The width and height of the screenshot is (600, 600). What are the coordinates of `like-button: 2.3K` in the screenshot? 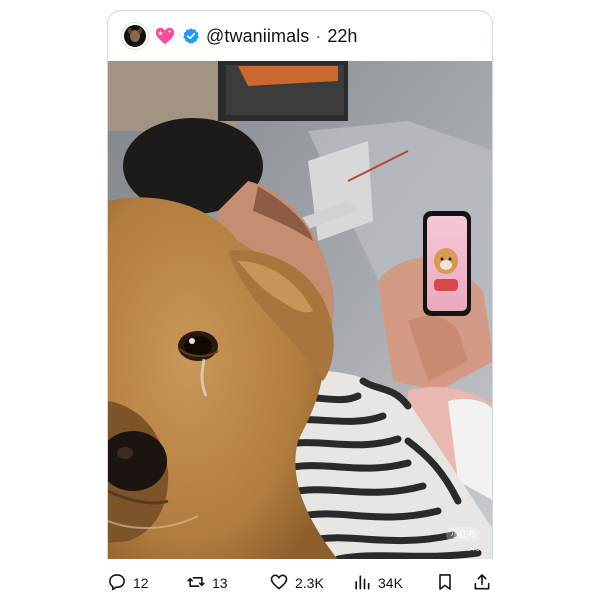 It's located at (296, 582).